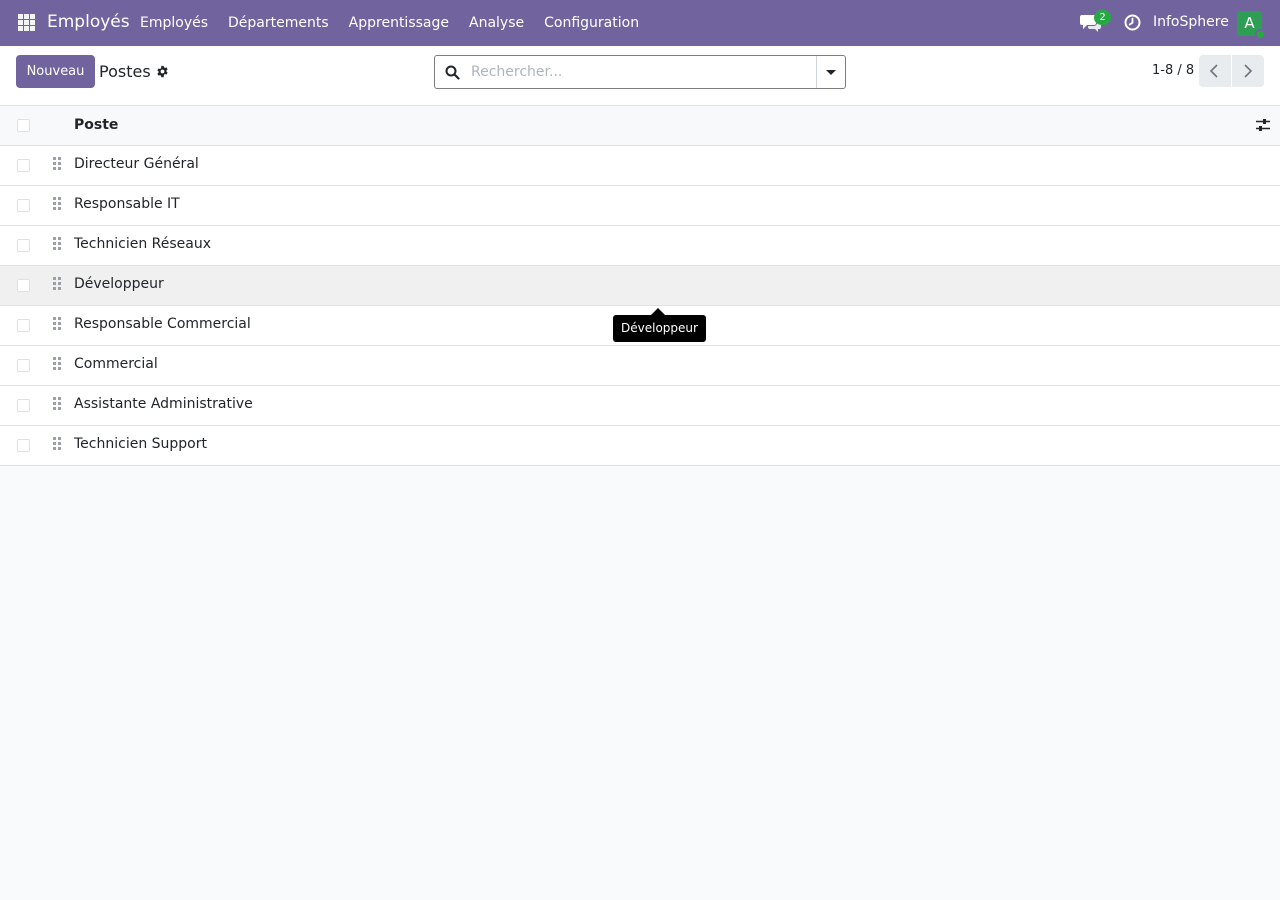 This screenshot has width=1280, height=900. I want to click on gear-icon, so click(162, 71).